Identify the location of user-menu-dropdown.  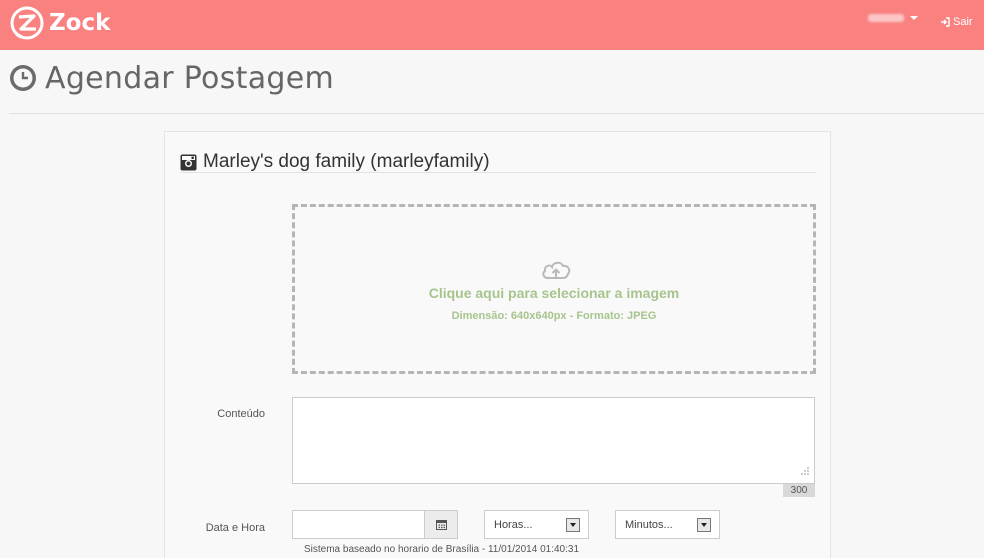
(893, 18).